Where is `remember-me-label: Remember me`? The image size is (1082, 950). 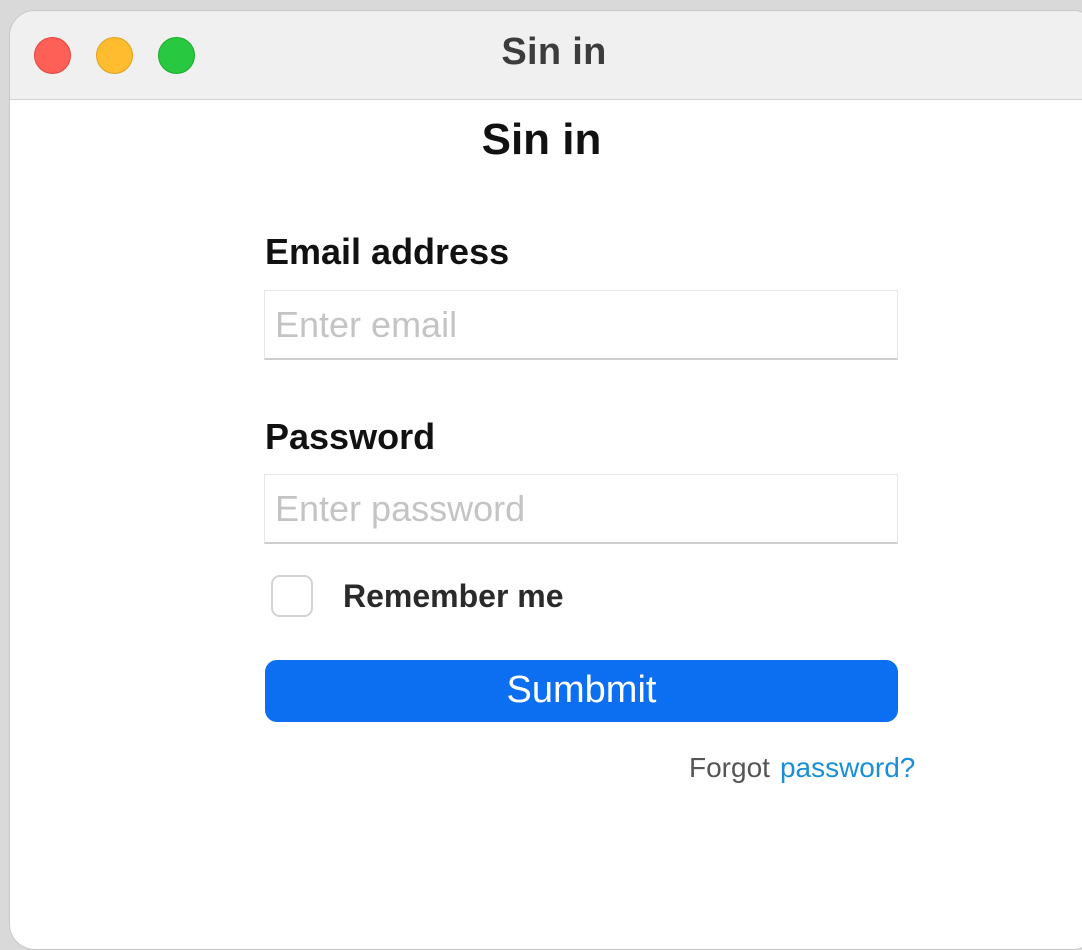 remember-me-label: Remember me is located at coordinates (453, 596).